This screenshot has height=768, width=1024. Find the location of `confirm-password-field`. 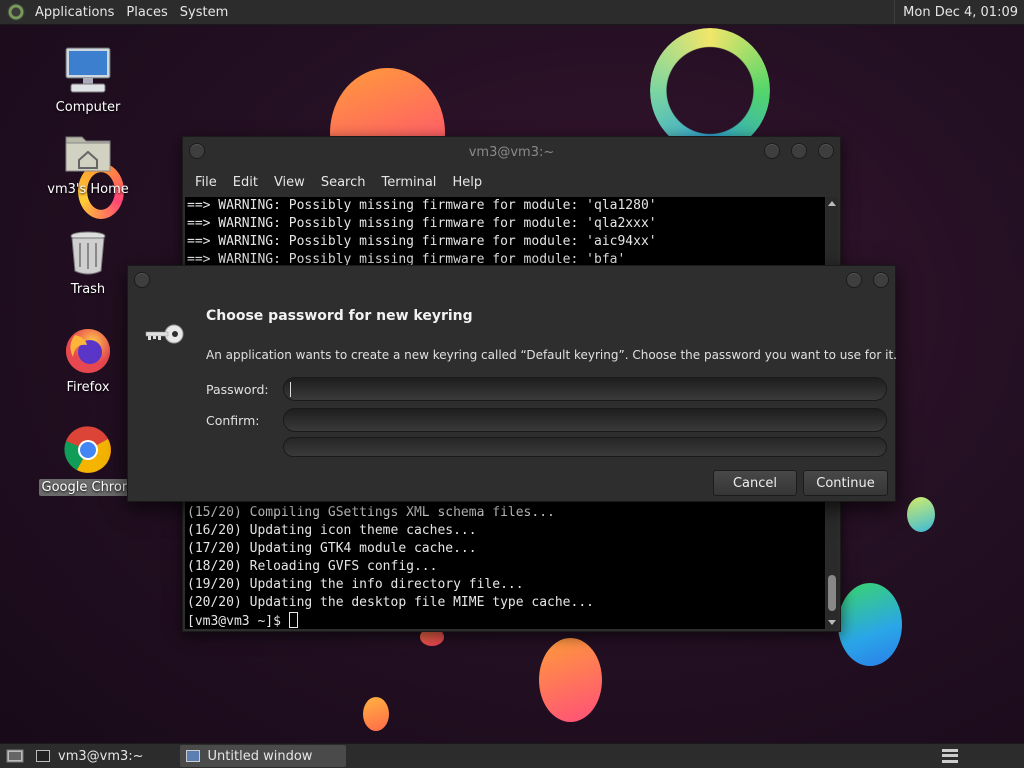

confirm-password-field is located at coordinates (585, 420).